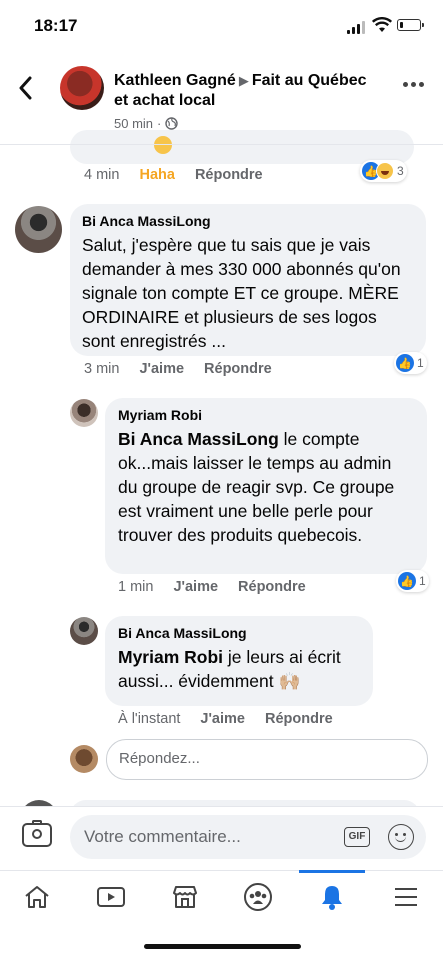  I want to click on tab-watch, so click(111, 897).